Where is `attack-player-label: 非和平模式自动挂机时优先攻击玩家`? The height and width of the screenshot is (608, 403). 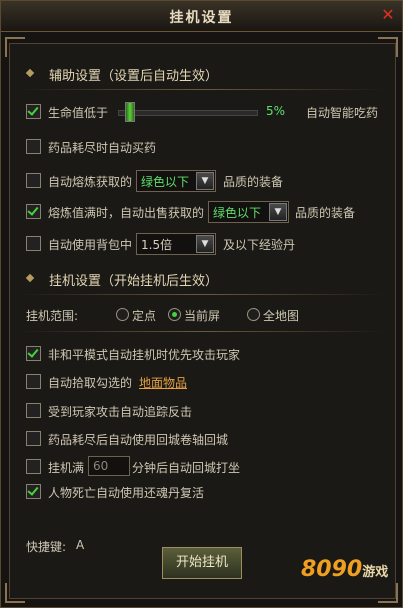 attack-player-label: 非和平模式自动挂机时优先攻击玩家 is located at coordinates (144, 355).